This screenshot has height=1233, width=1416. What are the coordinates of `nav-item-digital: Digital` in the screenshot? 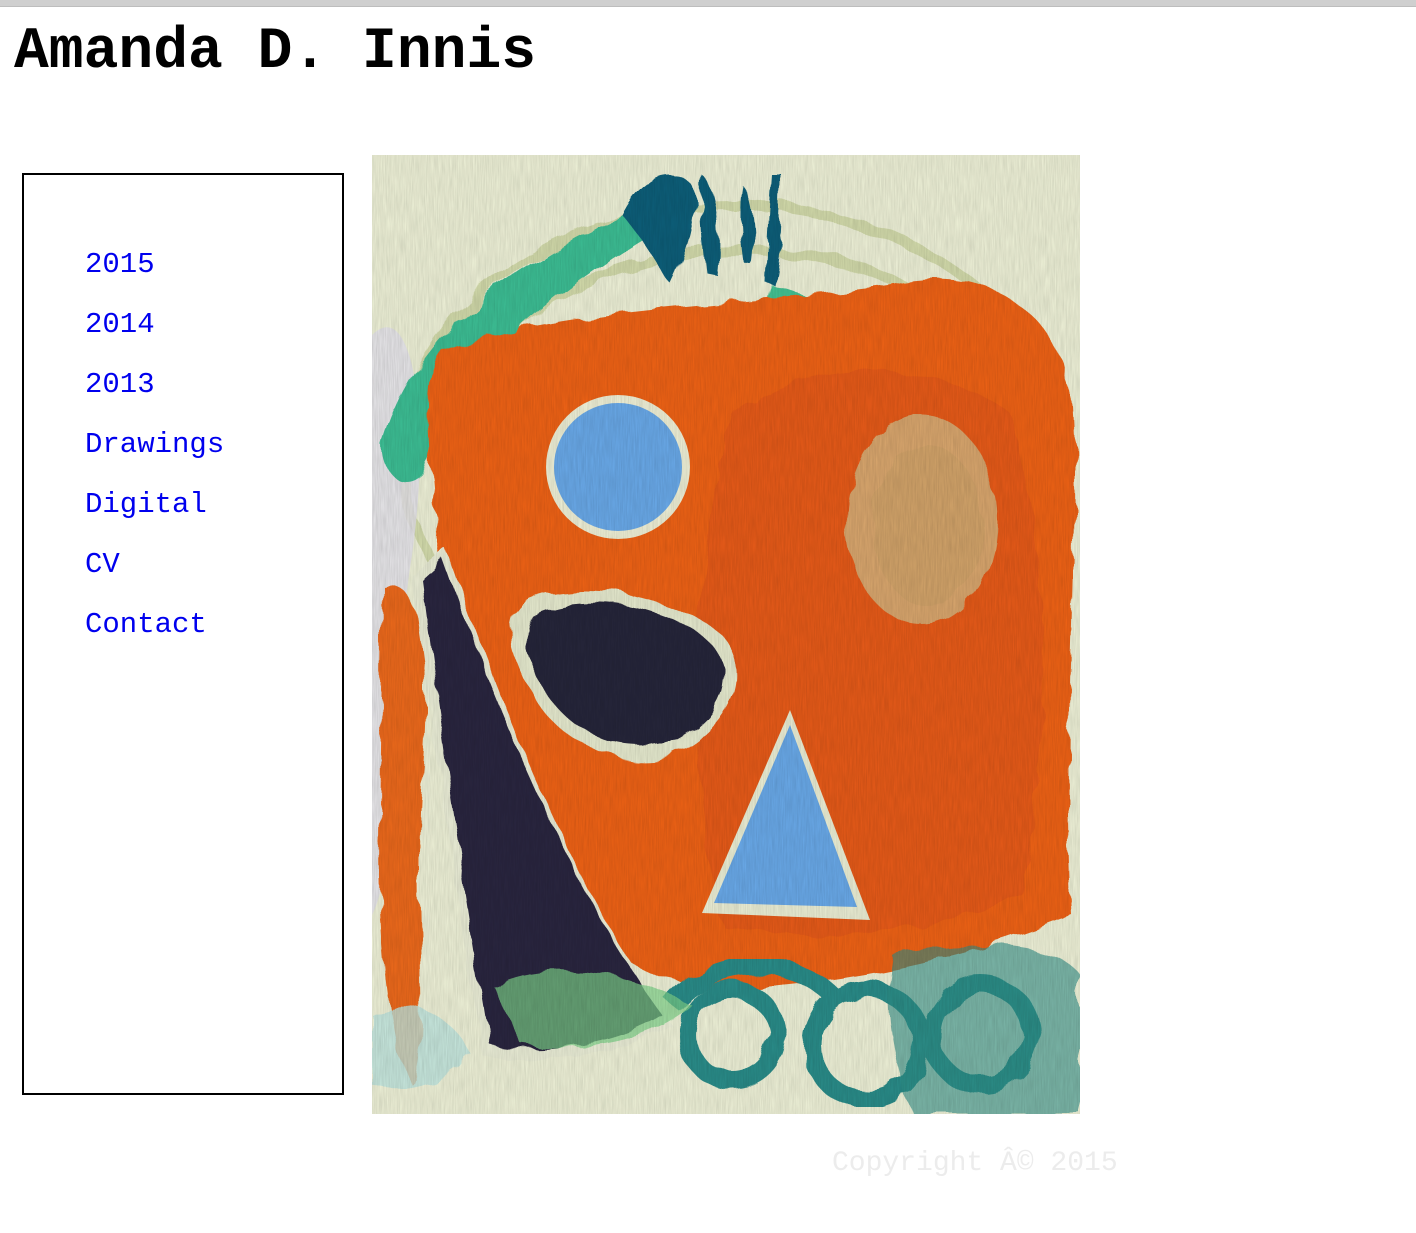 It's located at (154, 515).